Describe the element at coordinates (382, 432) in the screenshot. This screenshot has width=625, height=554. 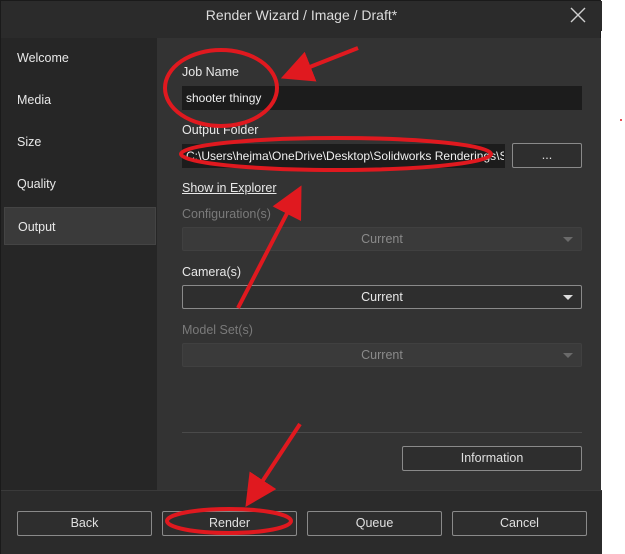
I see `panel-divider` at that location.